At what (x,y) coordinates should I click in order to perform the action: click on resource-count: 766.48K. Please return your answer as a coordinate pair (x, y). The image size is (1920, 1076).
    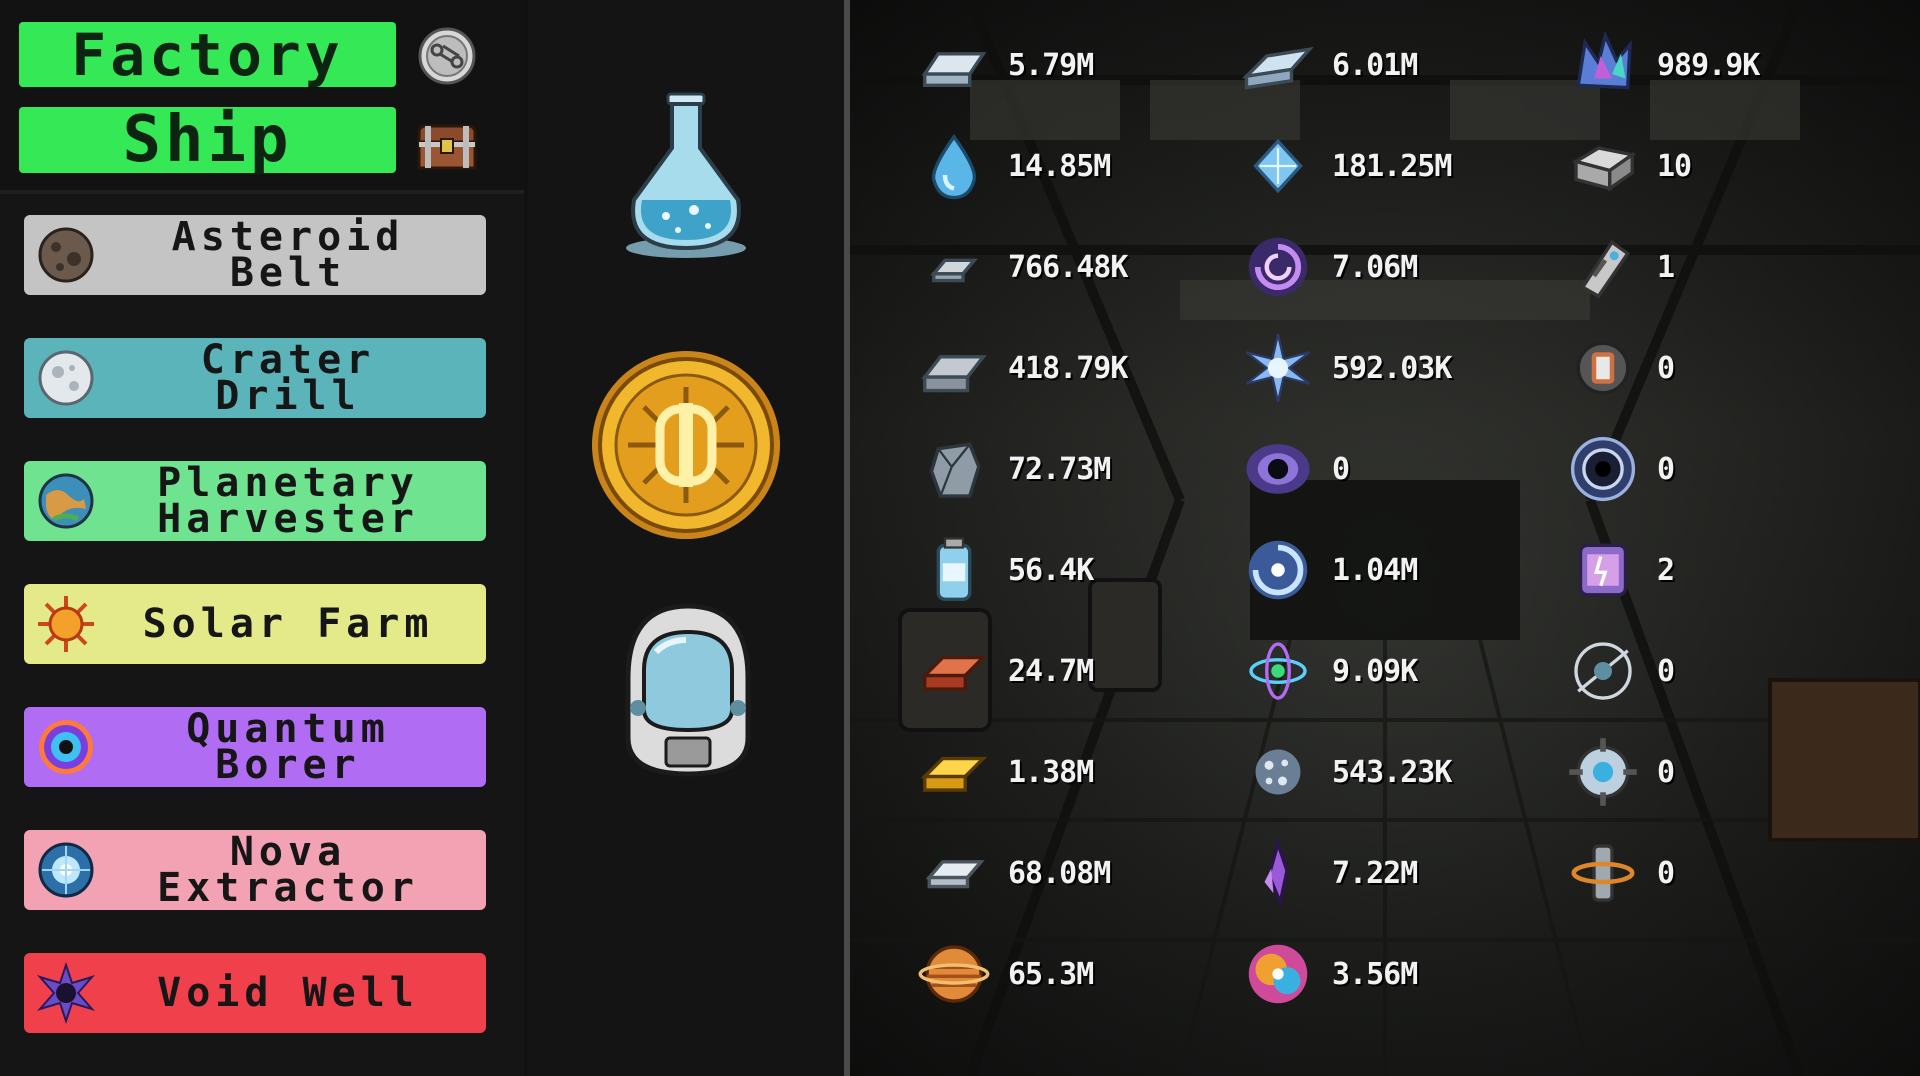
    Looking at the image, I should click on (1068, 267).